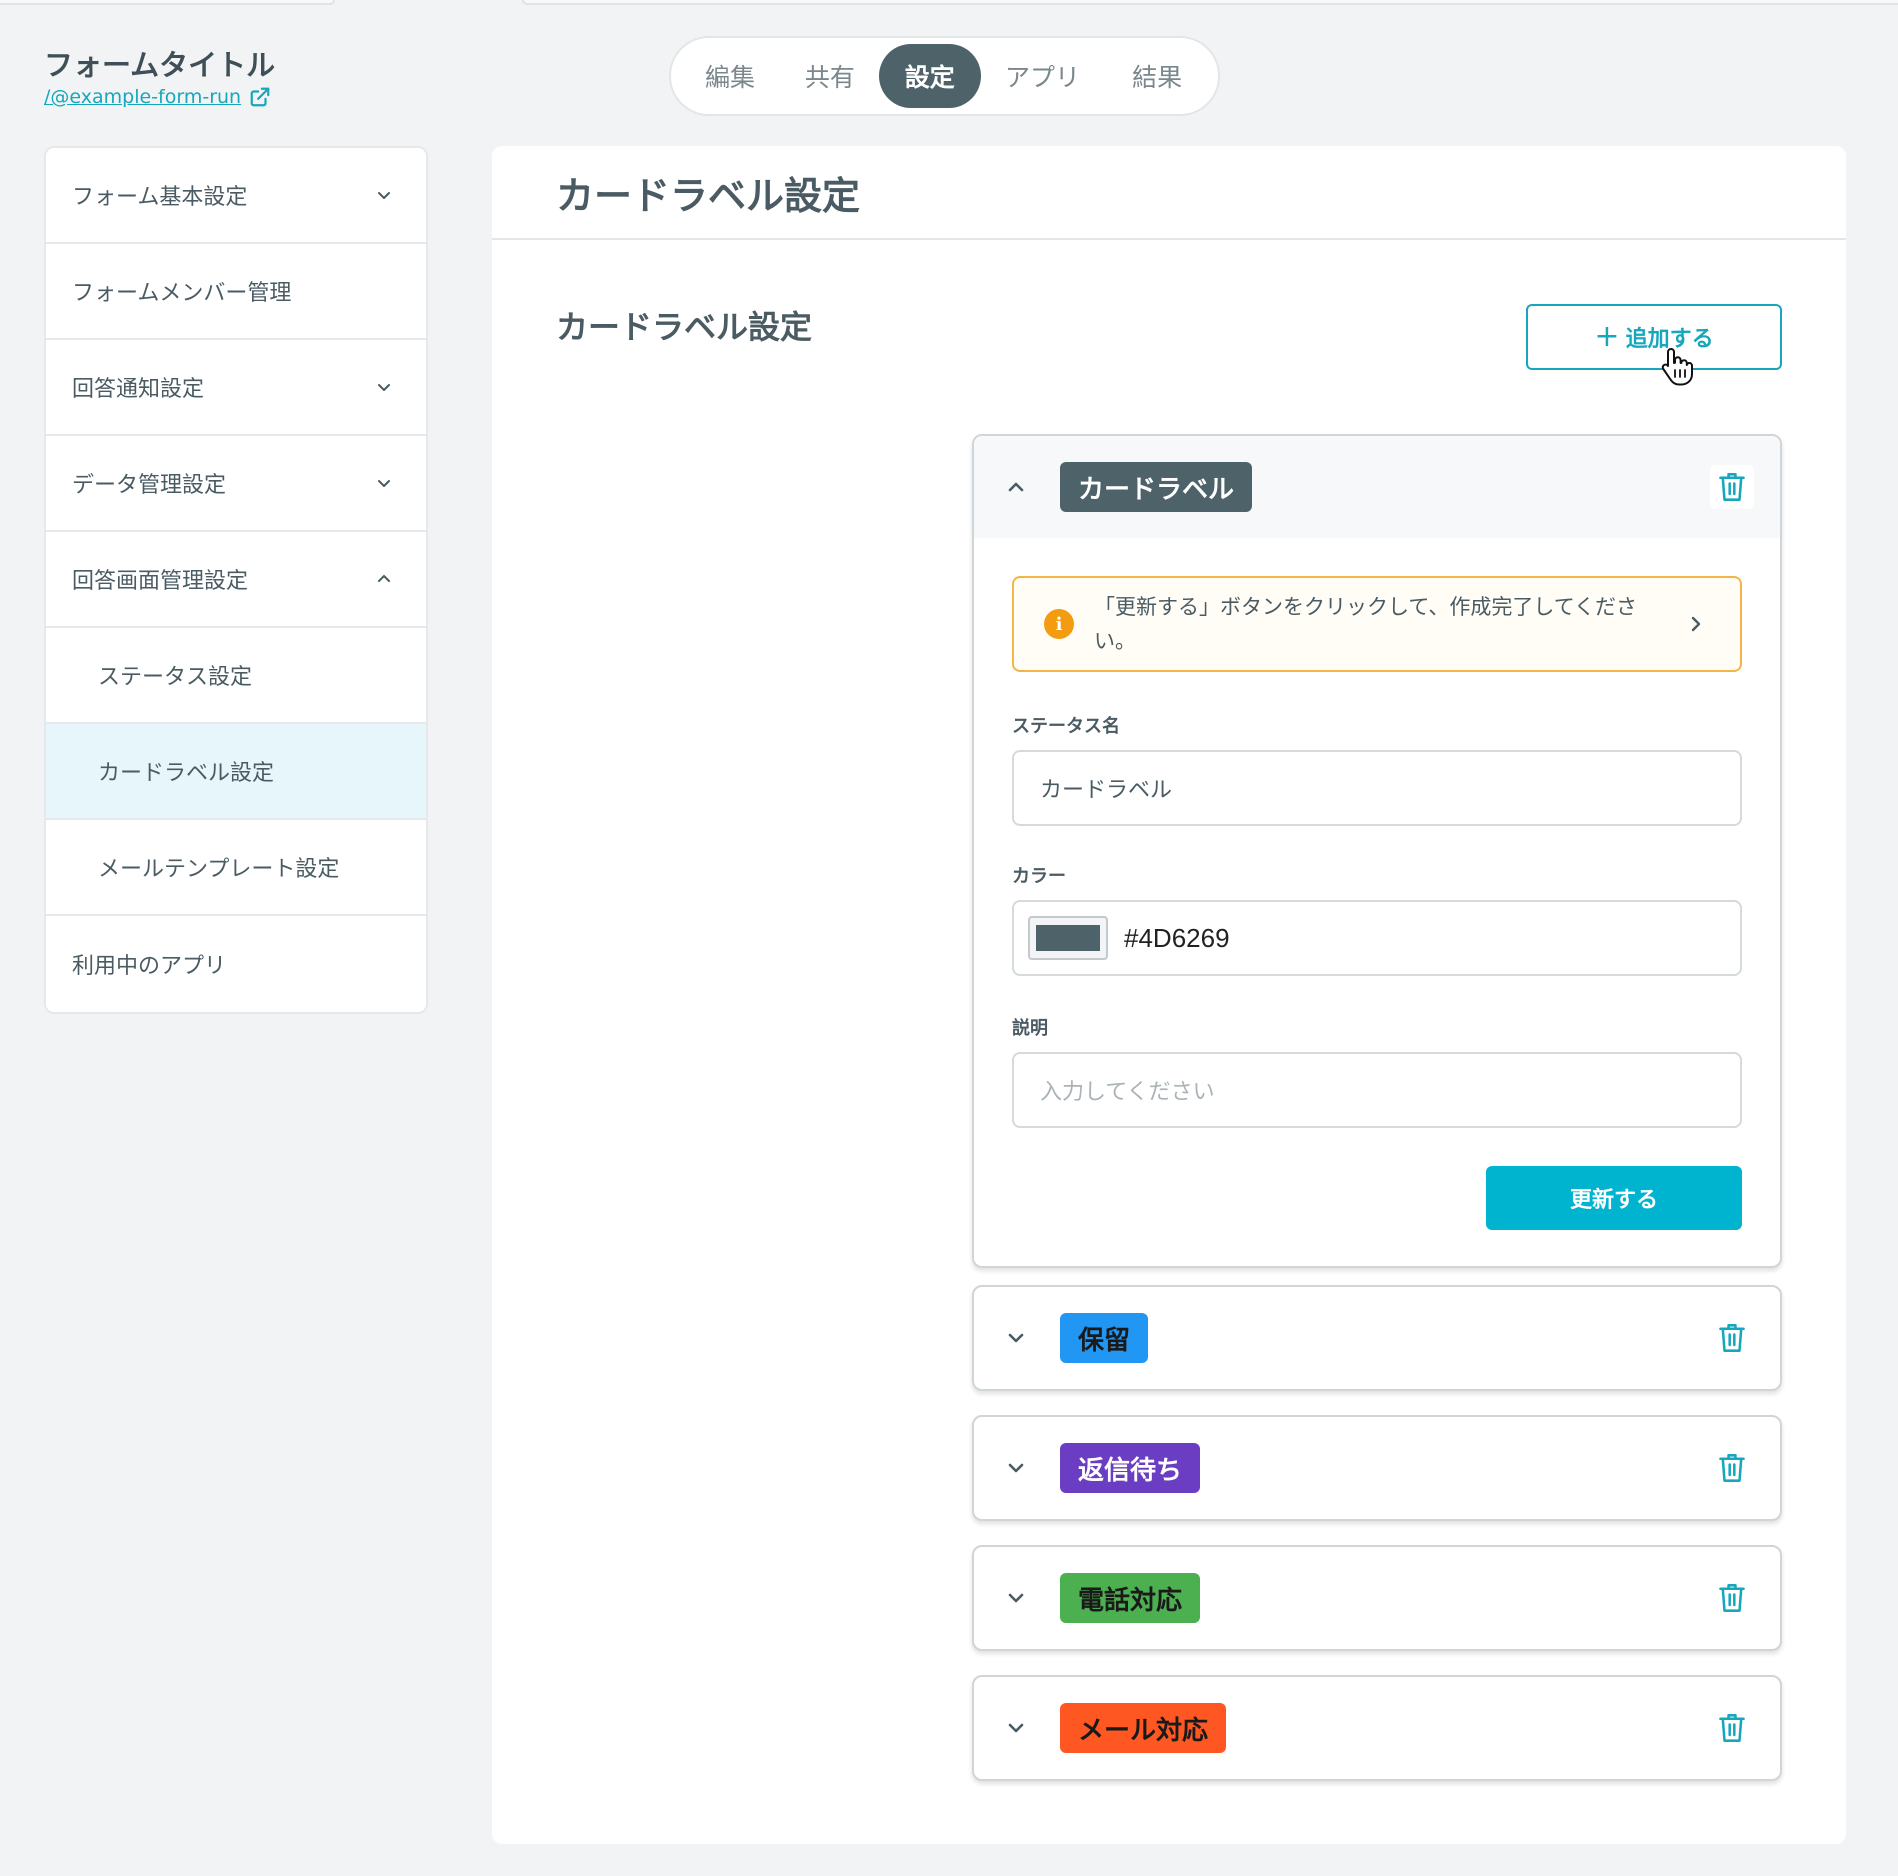  I want to click on sidebar-item-answer-screen: 回答画面管理設定, so click(236, 580).